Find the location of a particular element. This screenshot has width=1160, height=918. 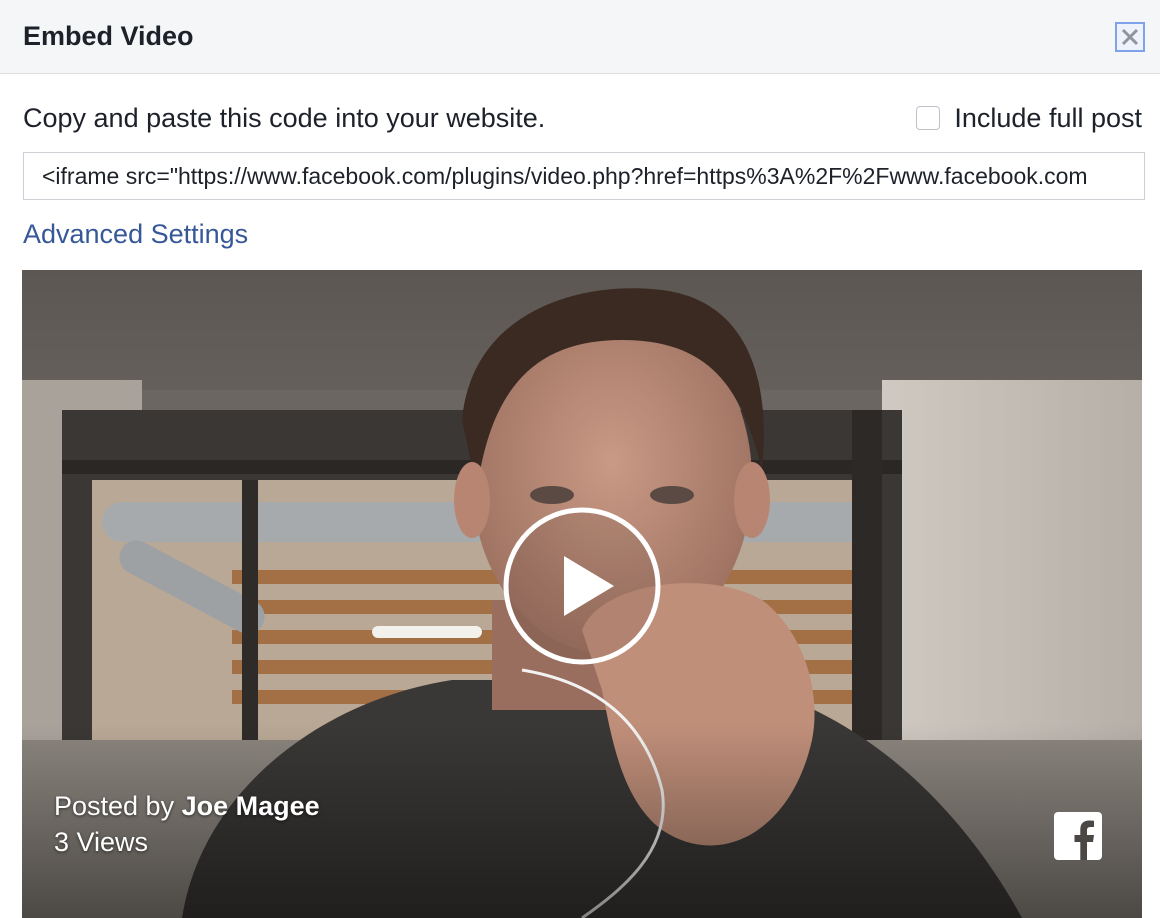

play-button is located at coordinates (582, 586).